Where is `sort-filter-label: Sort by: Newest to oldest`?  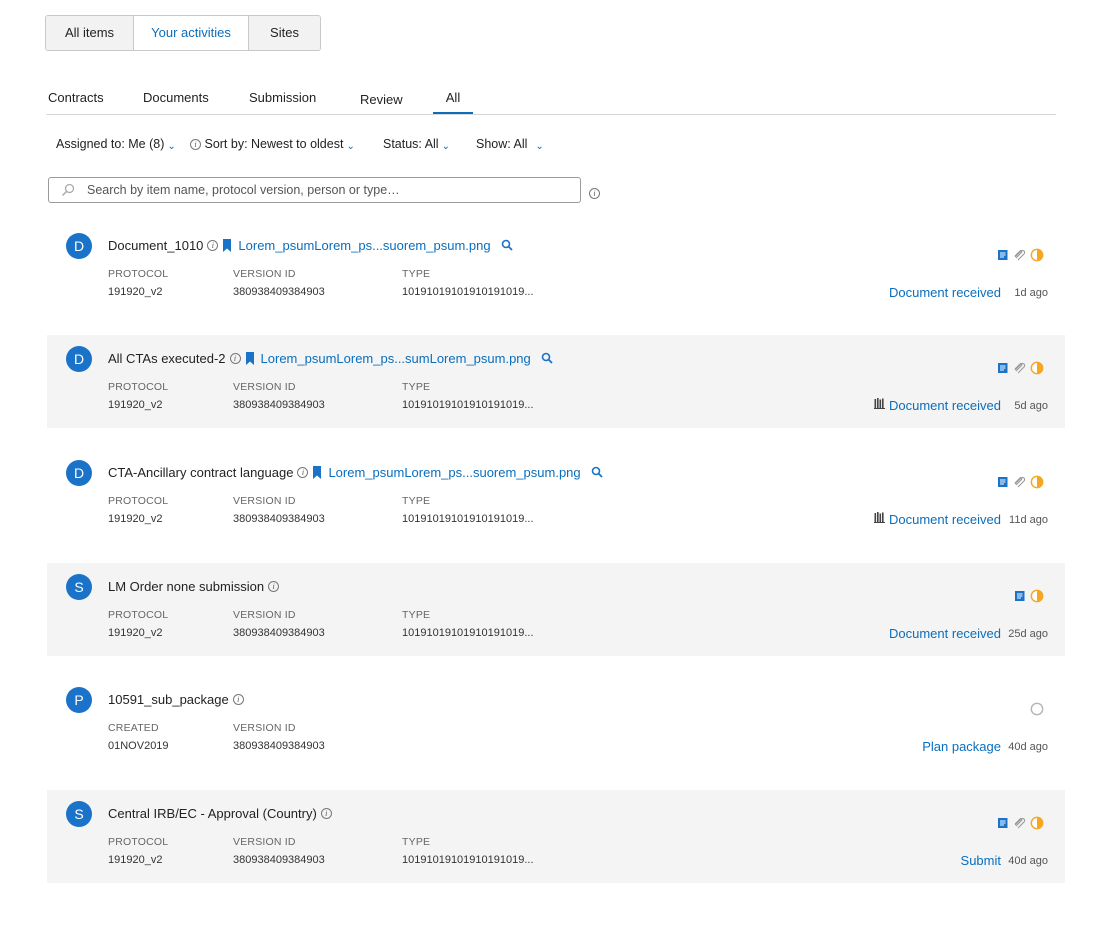
sort-filter-label: Sort by: Newest to oldest is located at coordinates (274, 144).